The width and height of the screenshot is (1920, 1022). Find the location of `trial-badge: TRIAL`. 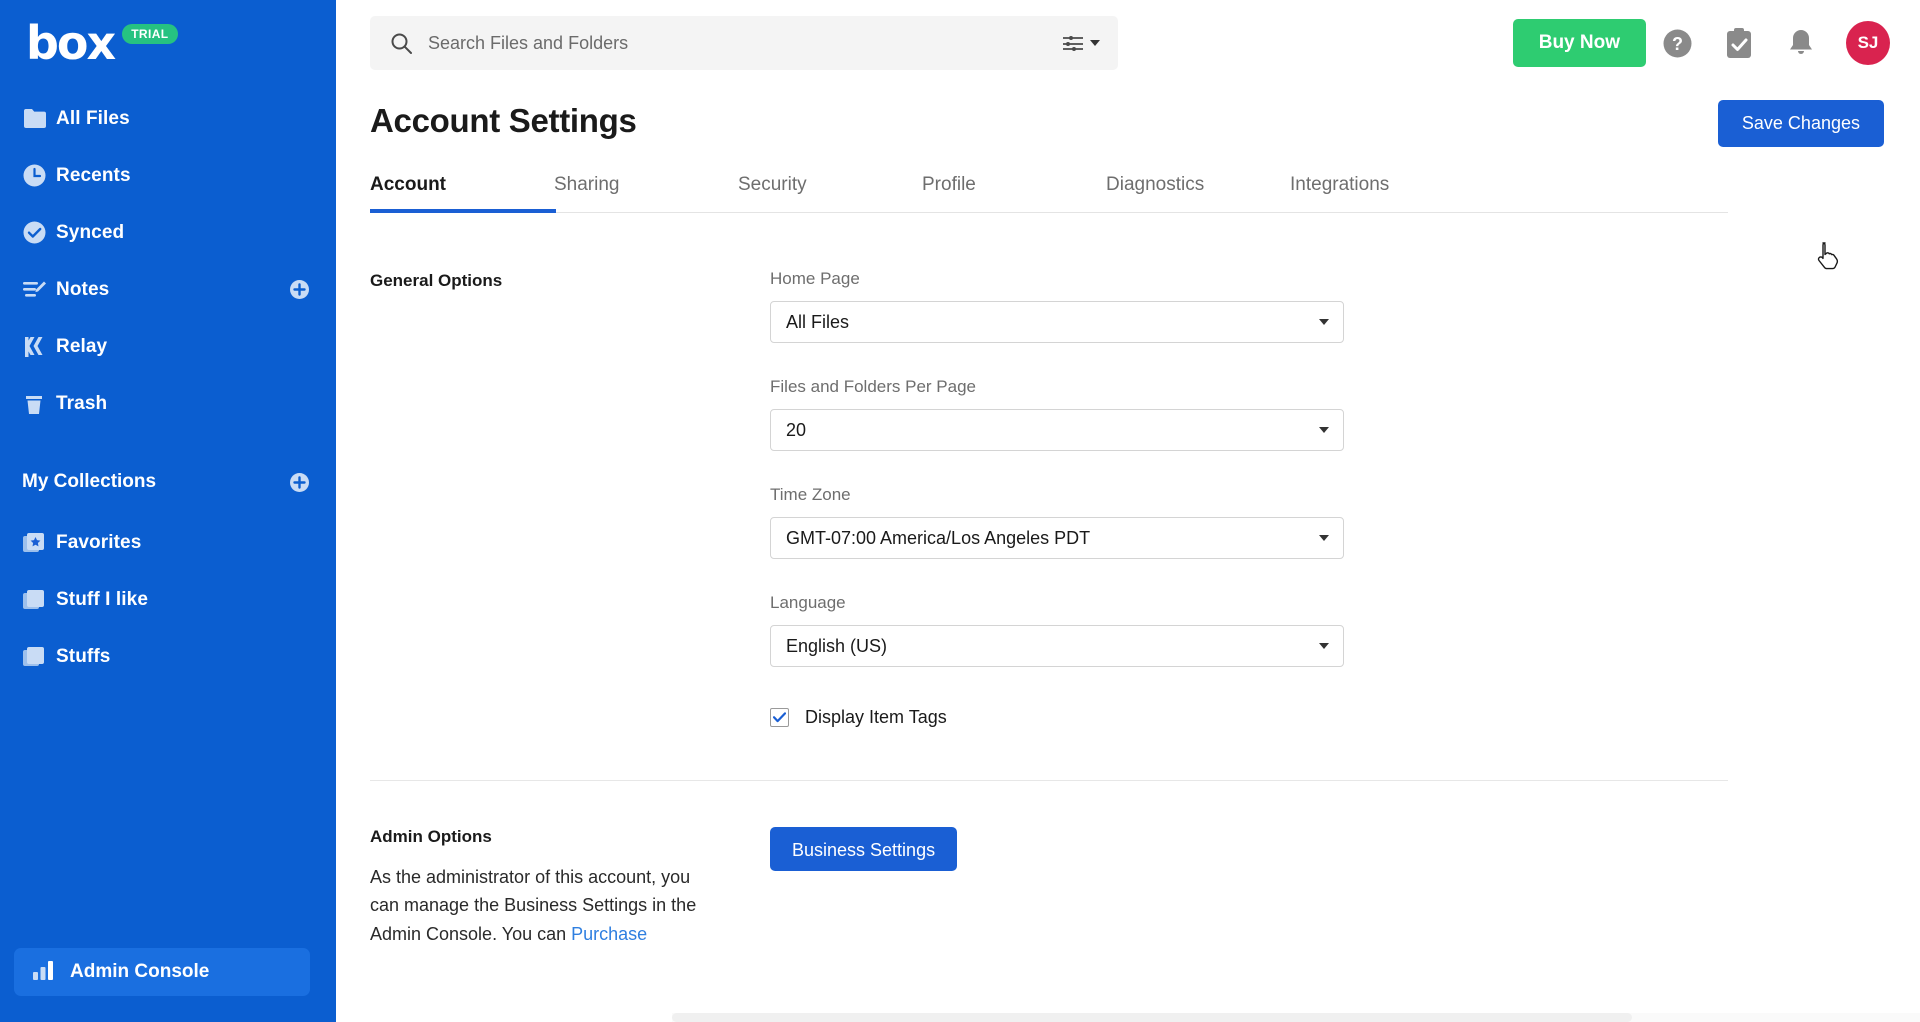

trial-badge: TRIAL is located at coordinates (150, 34).